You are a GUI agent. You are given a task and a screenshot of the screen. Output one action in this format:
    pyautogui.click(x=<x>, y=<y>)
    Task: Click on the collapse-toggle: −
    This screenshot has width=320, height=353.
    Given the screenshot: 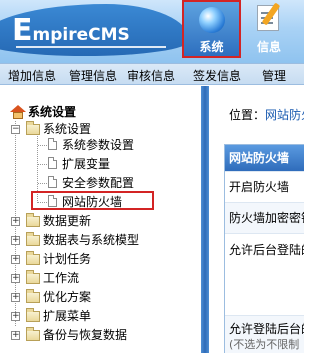 What is the action you would take?
    pyautogui.click(x=15, y=129)
    